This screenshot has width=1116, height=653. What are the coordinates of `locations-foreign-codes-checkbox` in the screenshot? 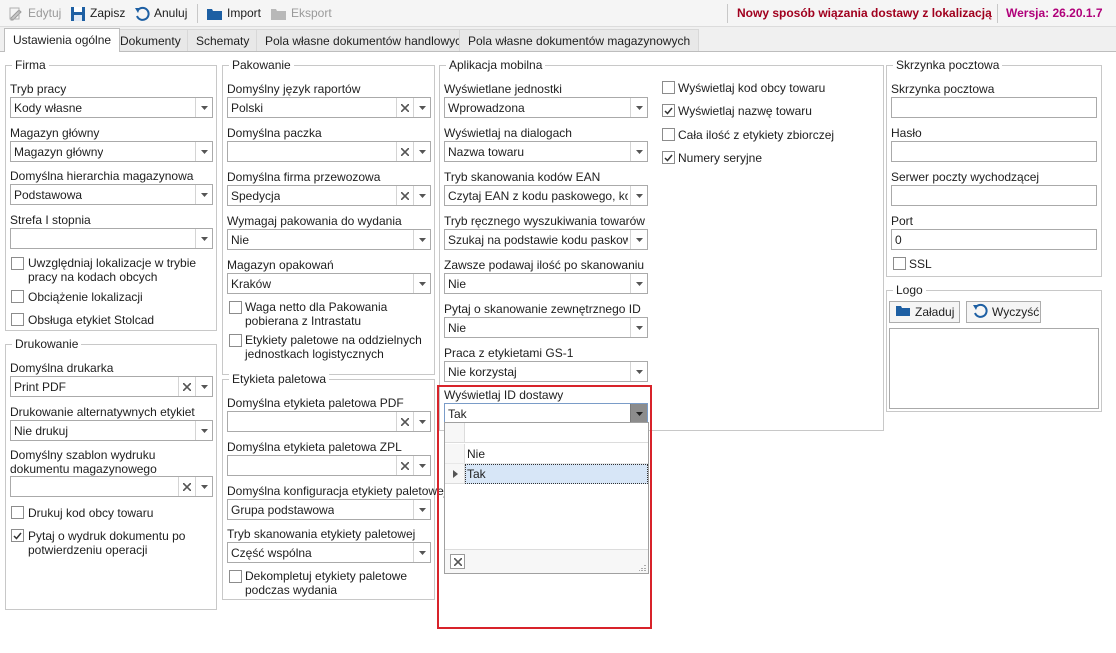 It's located at (17, 263).